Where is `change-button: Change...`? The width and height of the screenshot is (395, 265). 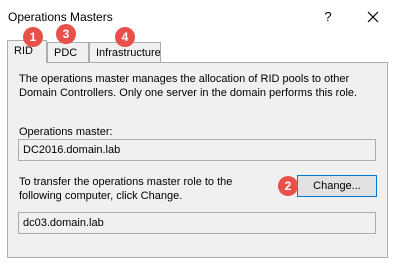 change-button: Change... is located at coordinates (337, 186).